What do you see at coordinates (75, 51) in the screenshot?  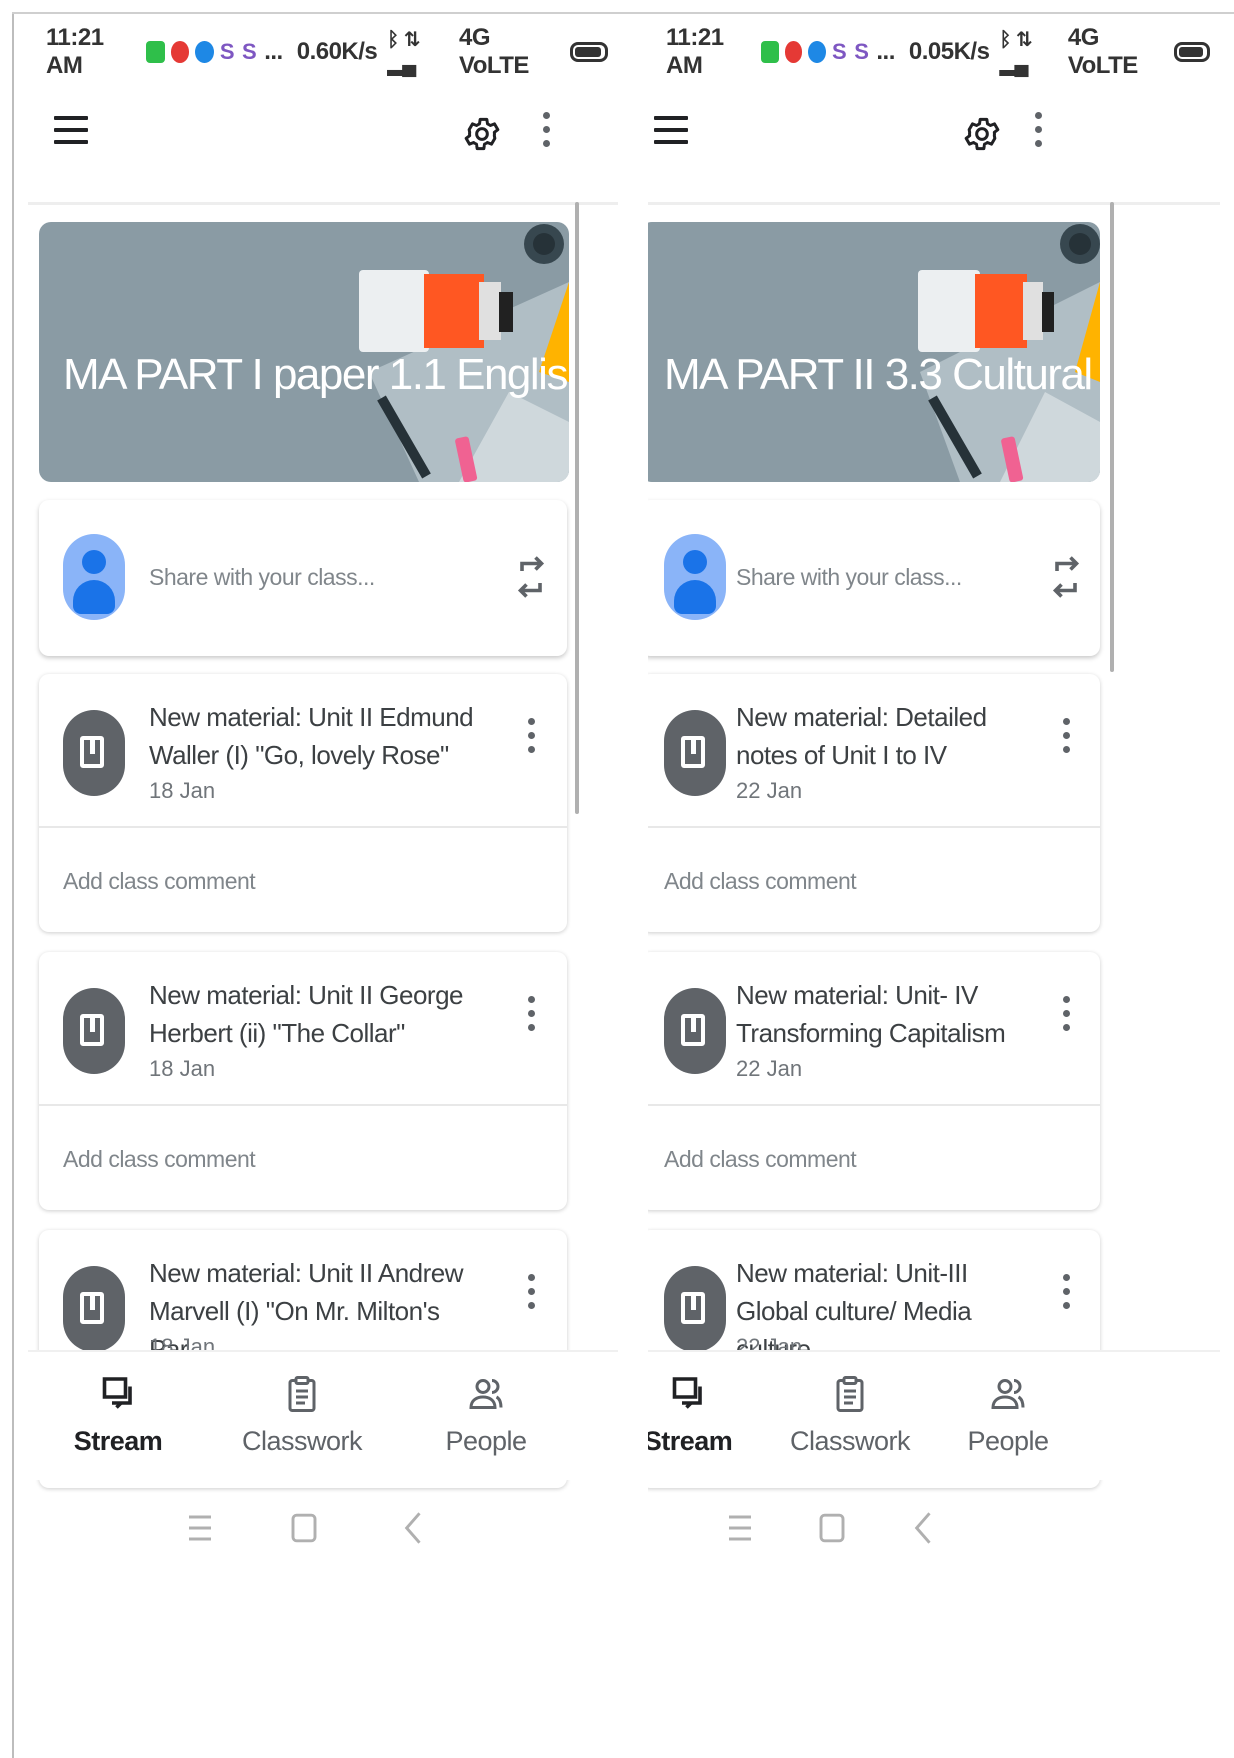 I see `status-time: 11:21 AM` at bounding box center [75, 51].